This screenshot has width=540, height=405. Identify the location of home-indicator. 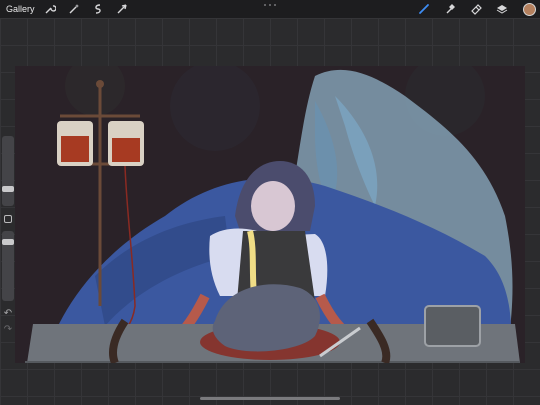
(270, 398).